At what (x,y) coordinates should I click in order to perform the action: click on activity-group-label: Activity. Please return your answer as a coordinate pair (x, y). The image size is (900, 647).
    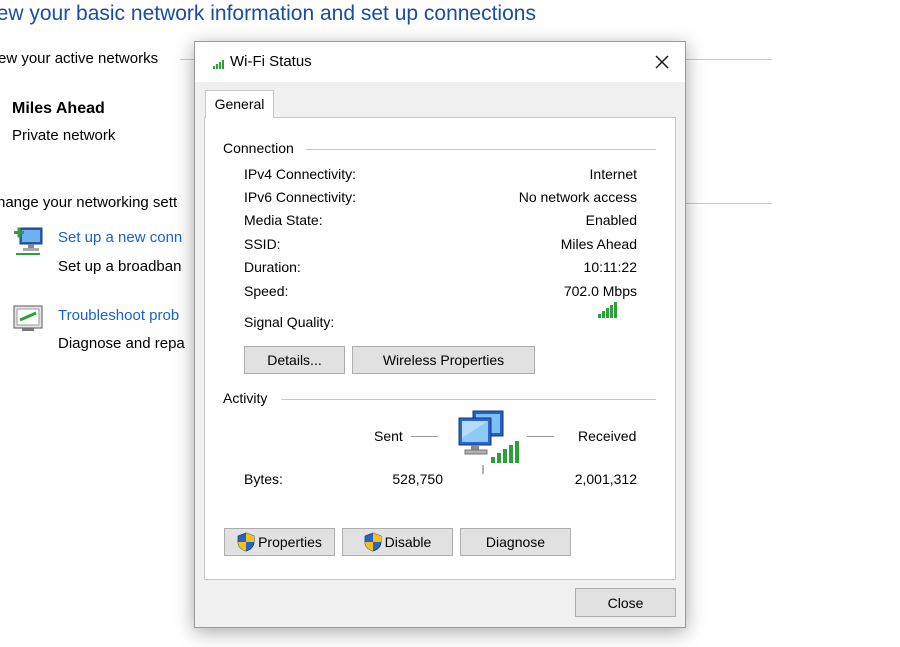
    Looking at the image, I should click on (245, 398).